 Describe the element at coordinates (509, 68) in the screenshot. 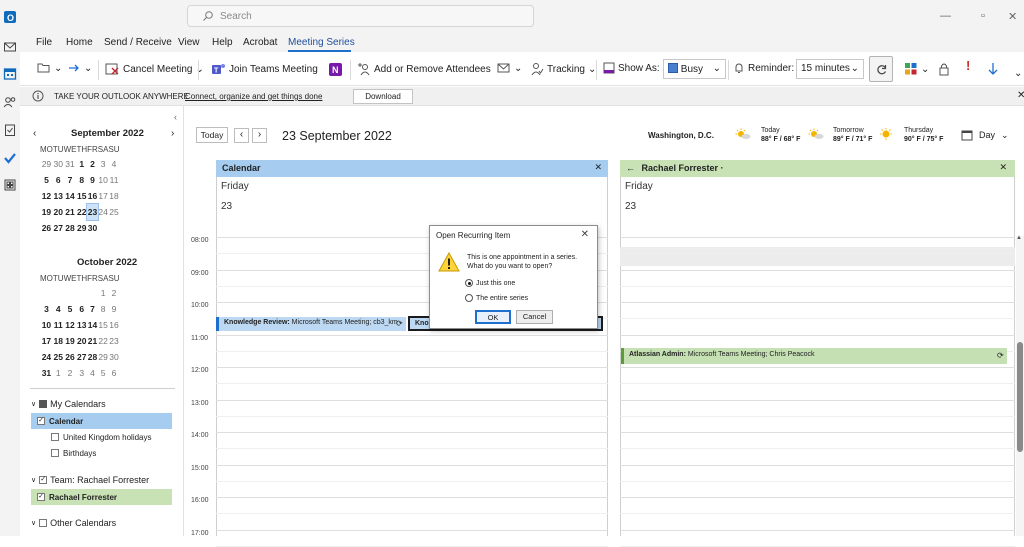

I see `respond-mail-button: ⌄` at that location.